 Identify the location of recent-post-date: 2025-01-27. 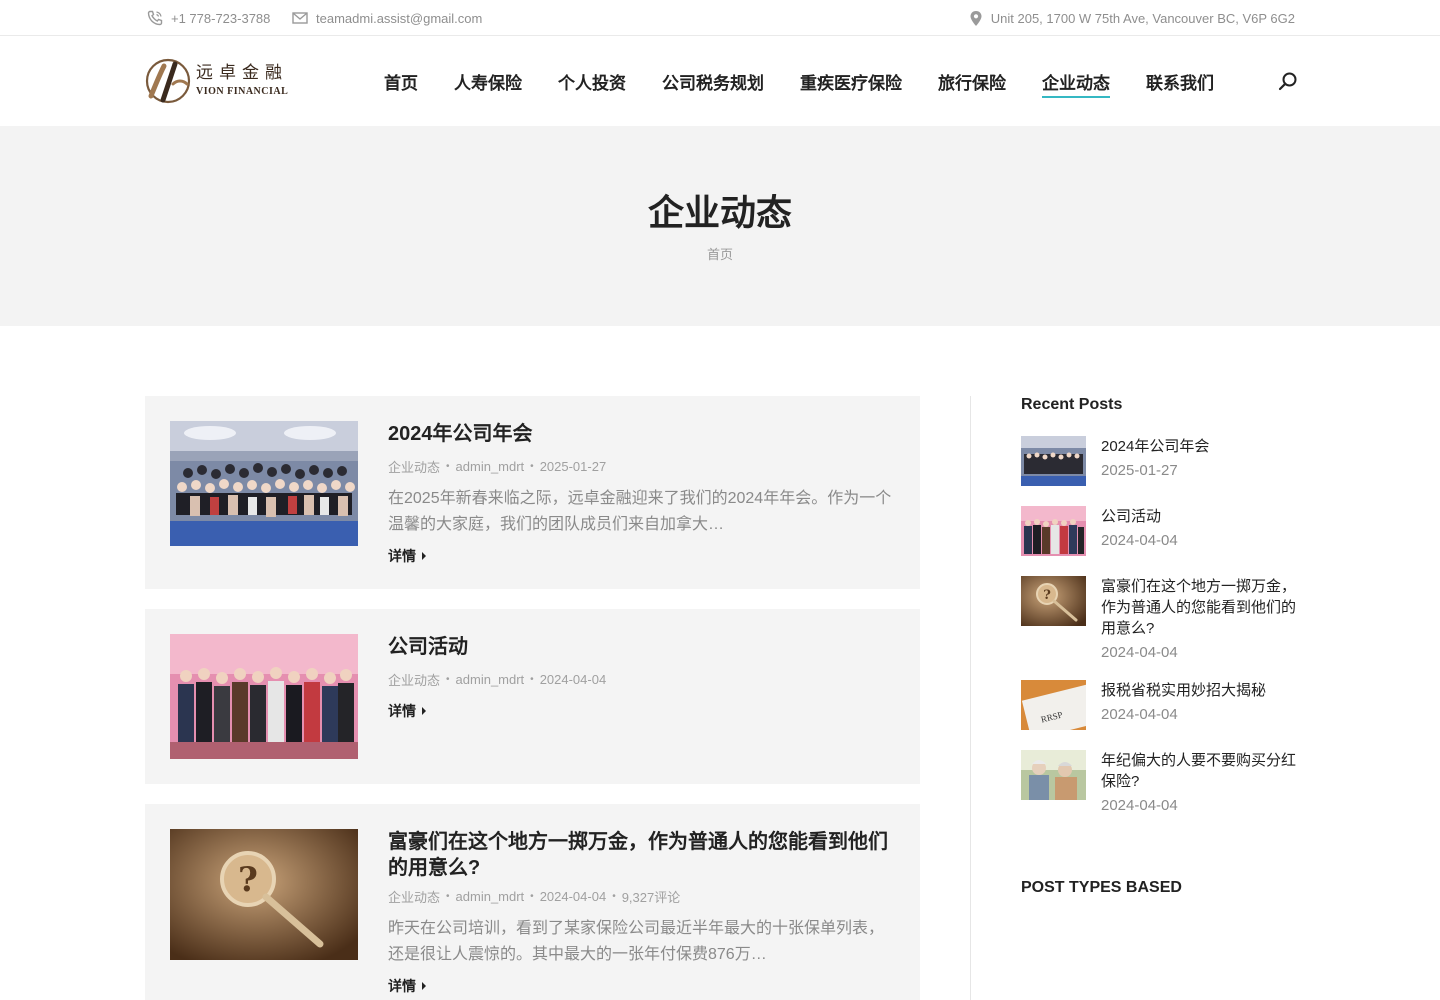
(1139, 470).